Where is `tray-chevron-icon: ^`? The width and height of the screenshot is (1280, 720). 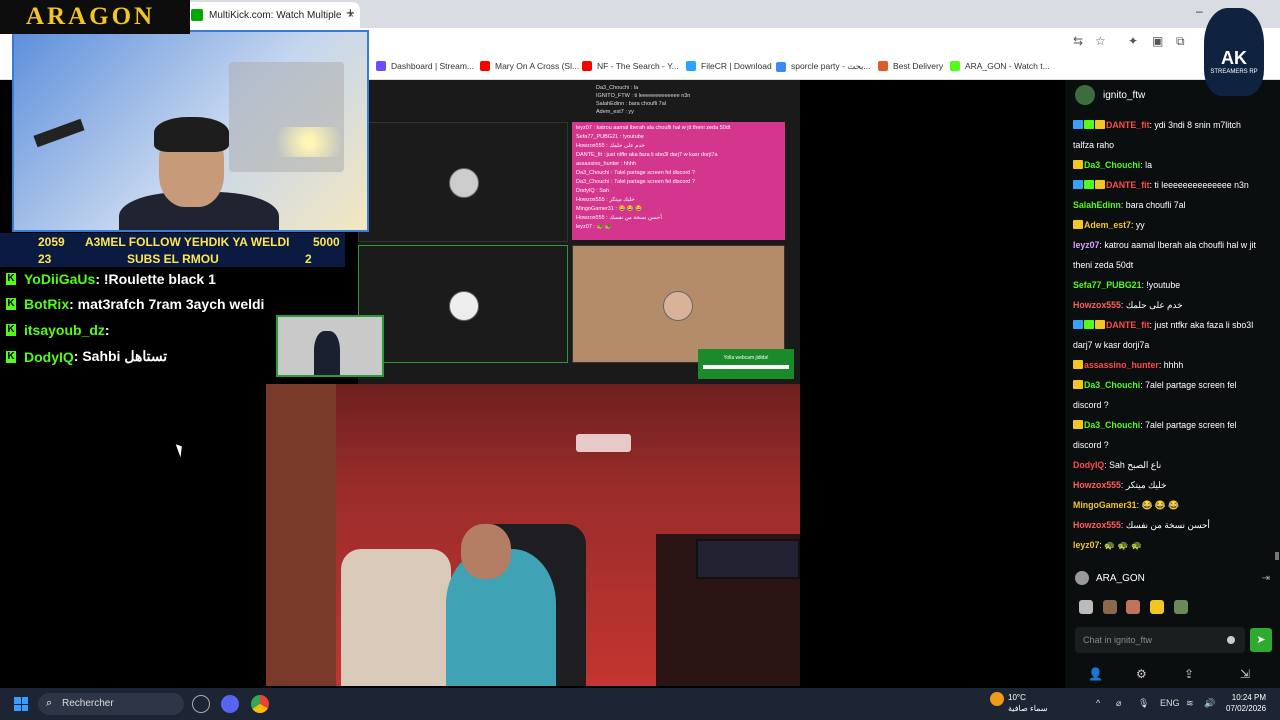
tray-chevron-icon: ^ is located at coordinates (1098, 703).